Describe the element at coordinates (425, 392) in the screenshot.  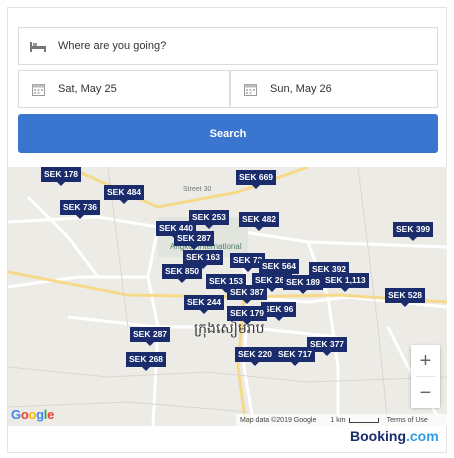
I see `zoom-out-button: −` at that location.